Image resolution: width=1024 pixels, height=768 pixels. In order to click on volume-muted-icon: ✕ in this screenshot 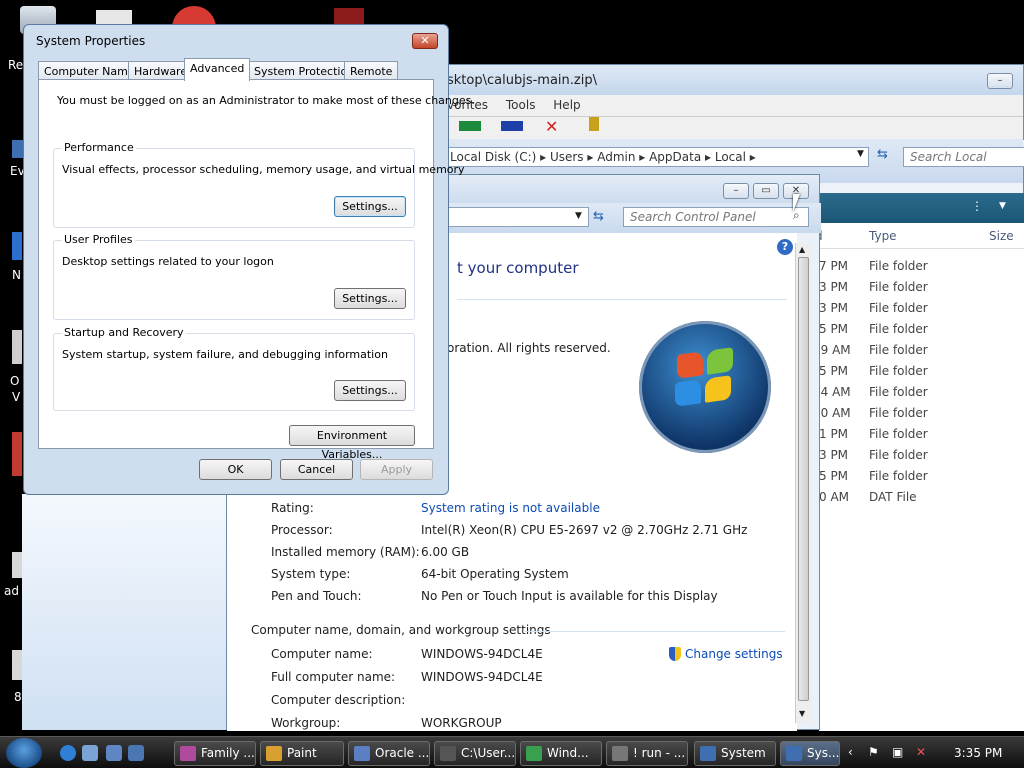, I will do `click(921, 752)`.